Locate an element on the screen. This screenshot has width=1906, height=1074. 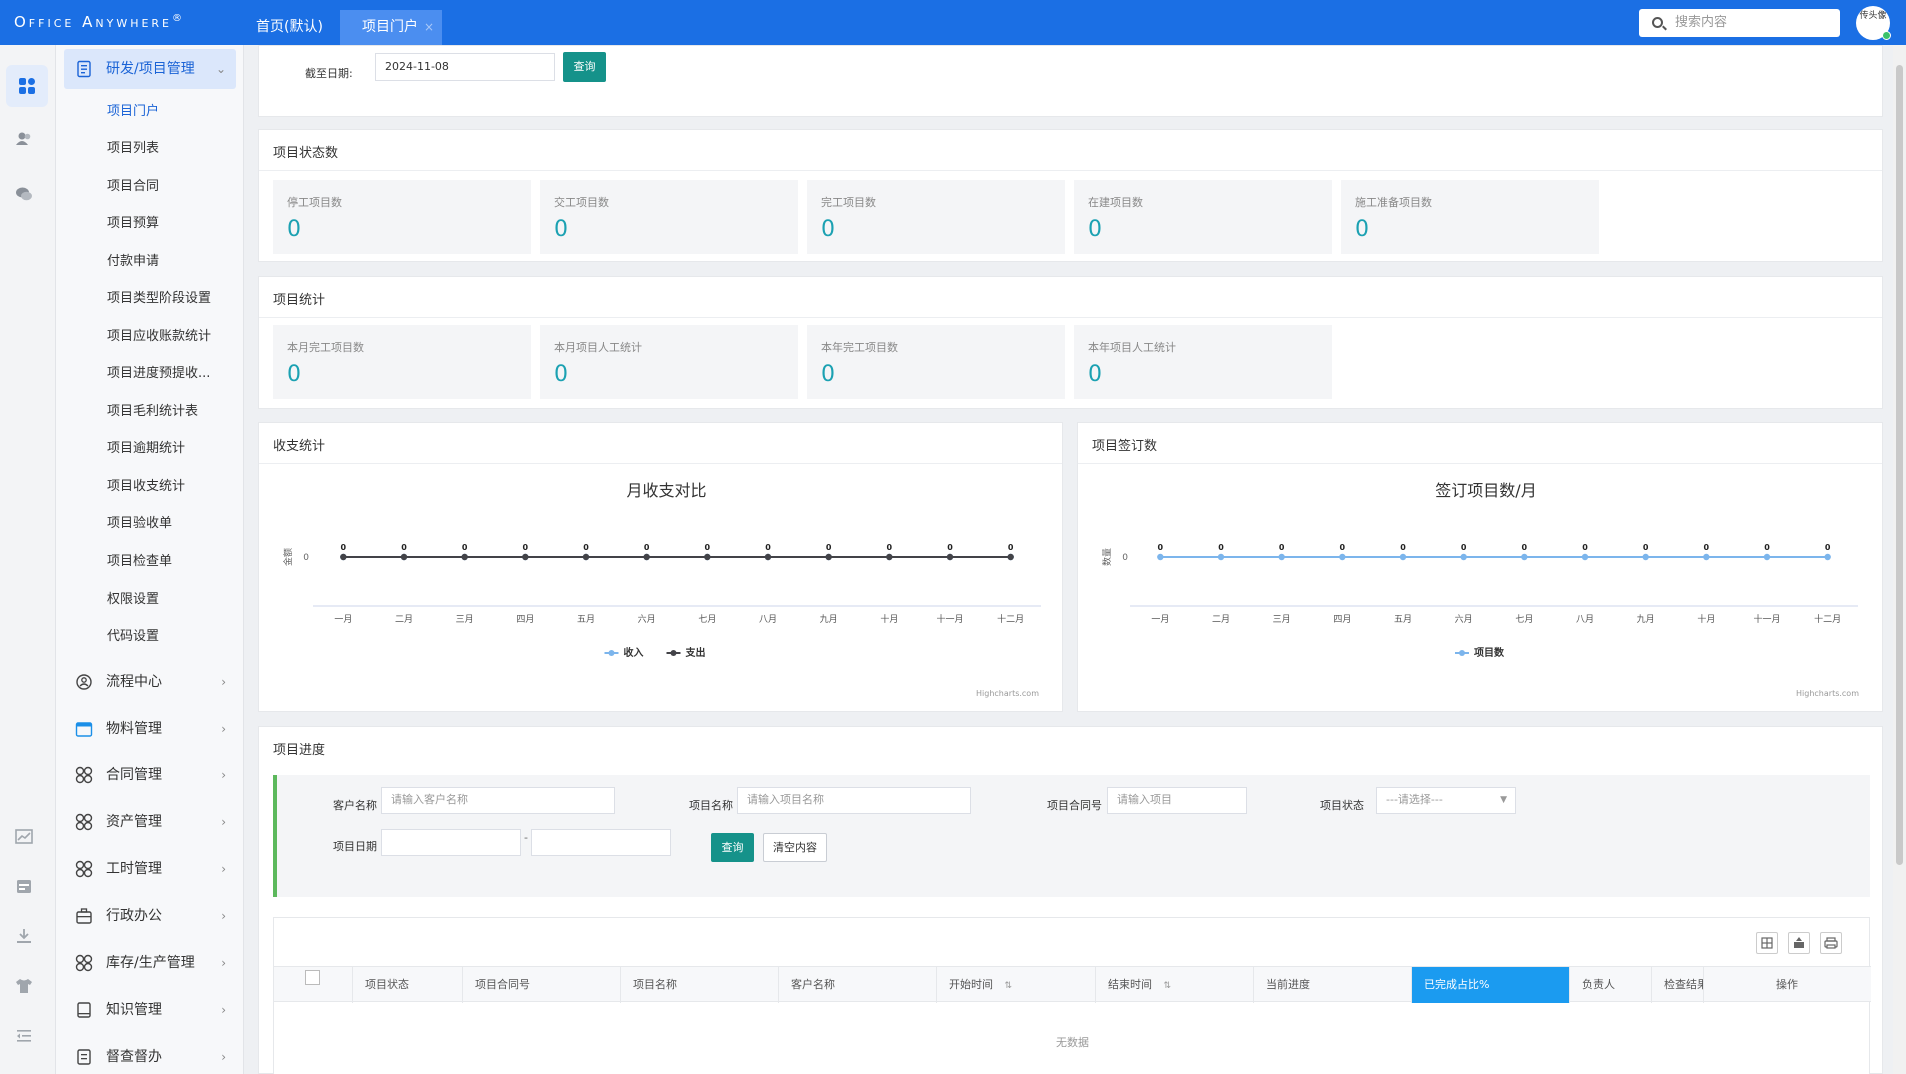
col-completion-ratio: 已完成占比% is located at coordinates (1491, 985).